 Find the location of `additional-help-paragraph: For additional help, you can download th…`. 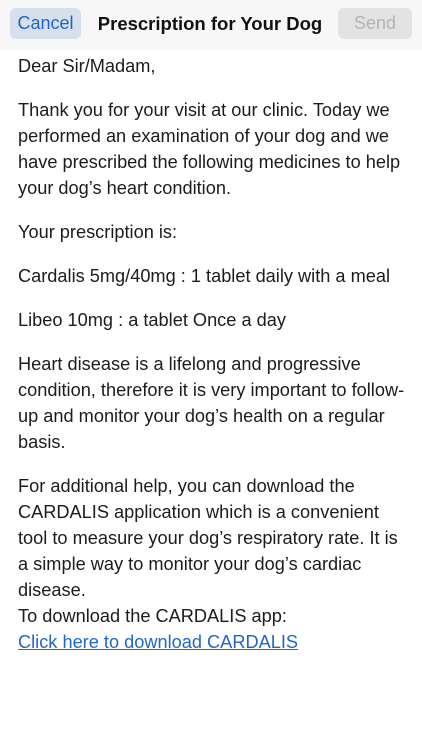

additional-help-paragraph: For additional help, you can download th… is located at coordinates (208, 538).